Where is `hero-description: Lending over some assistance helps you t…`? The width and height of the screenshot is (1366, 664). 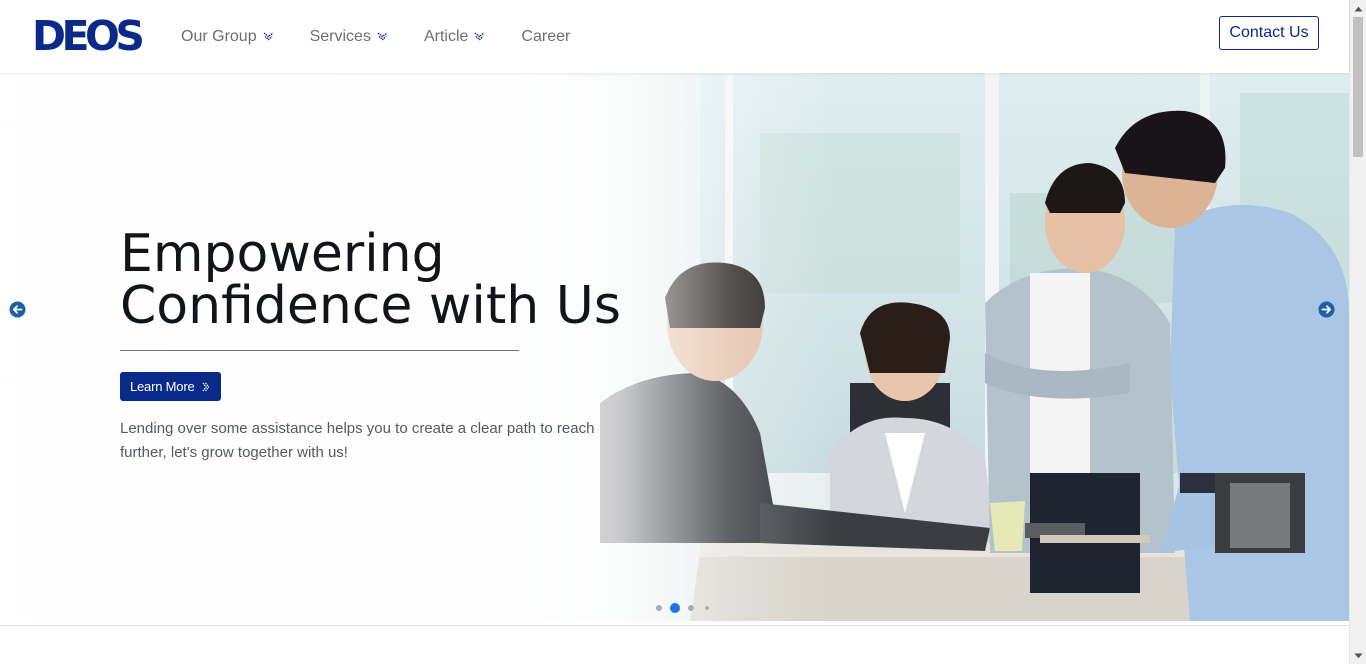 hero-description: Lending over some assistance helps you t… is located at coordinates (357, 440).